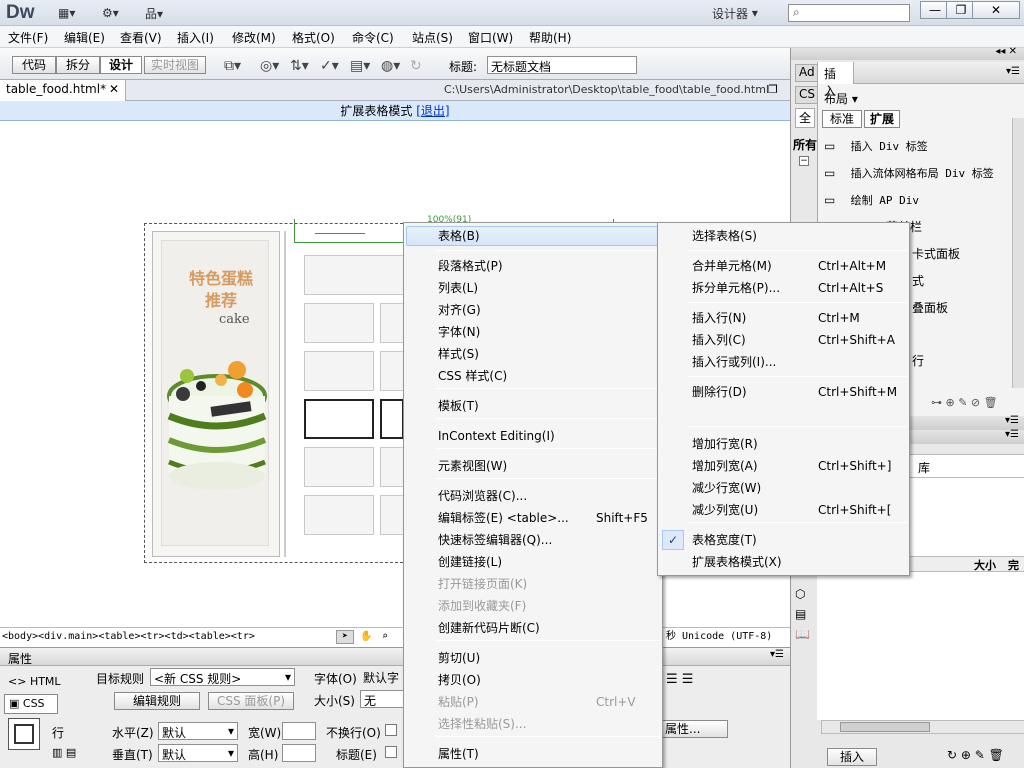 The height and width of the screenshot is (768, 1024). Describe the element at coordinates (269, 66) in the screenshot. I see `preview-browser-icon: ◎▾` at that location.